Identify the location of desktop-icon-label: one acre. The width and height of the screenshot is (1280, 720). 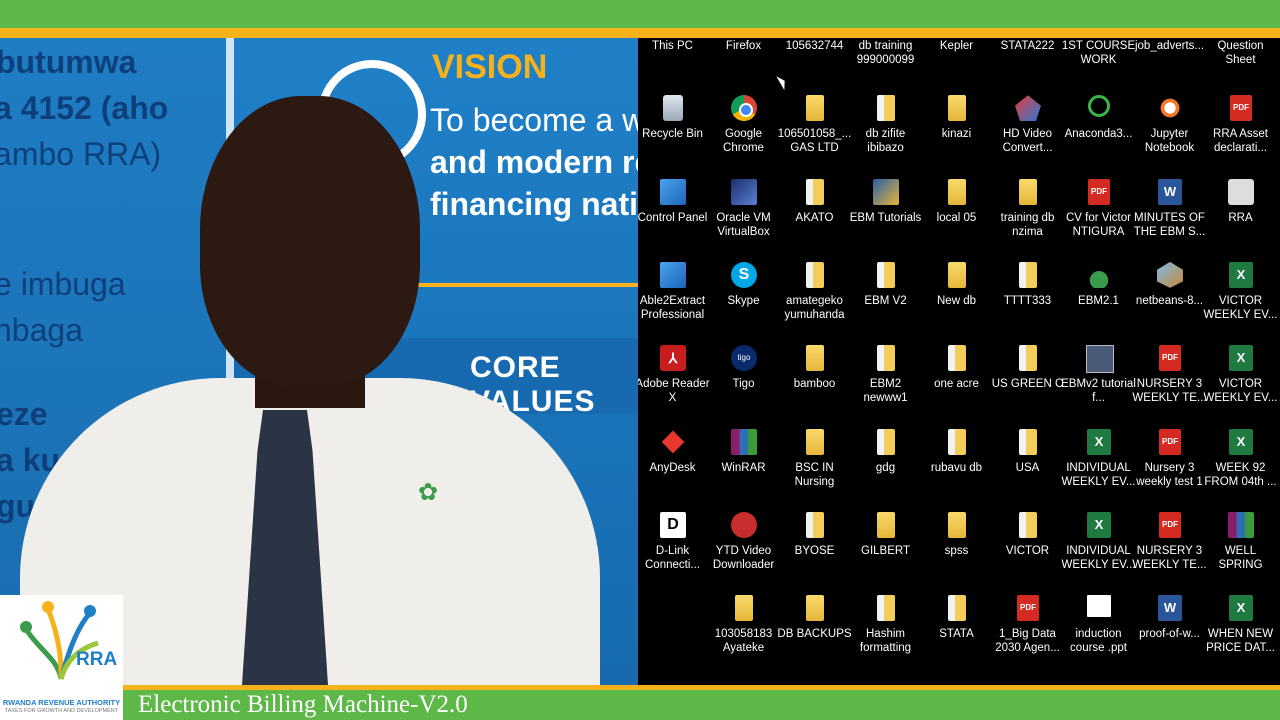
(956, 384).